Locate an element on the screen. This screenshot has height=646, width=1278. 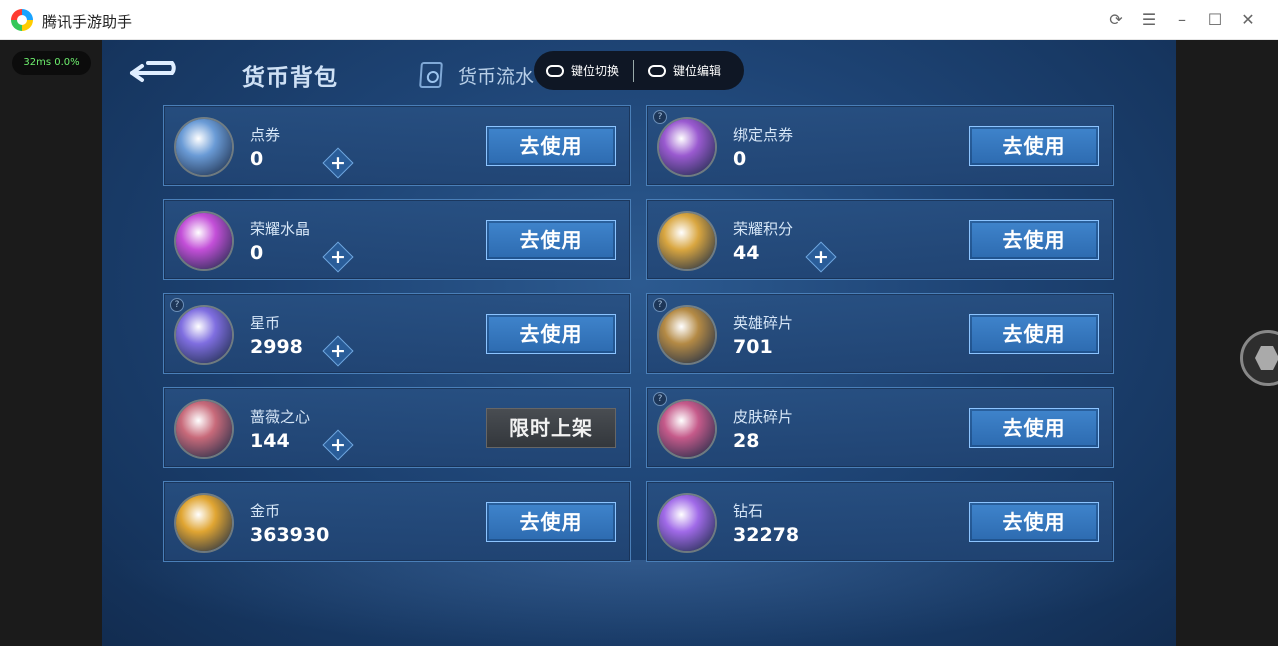
currency-card: 荣耀积分 44 + 去使用 is located at coordinates (880, 239).